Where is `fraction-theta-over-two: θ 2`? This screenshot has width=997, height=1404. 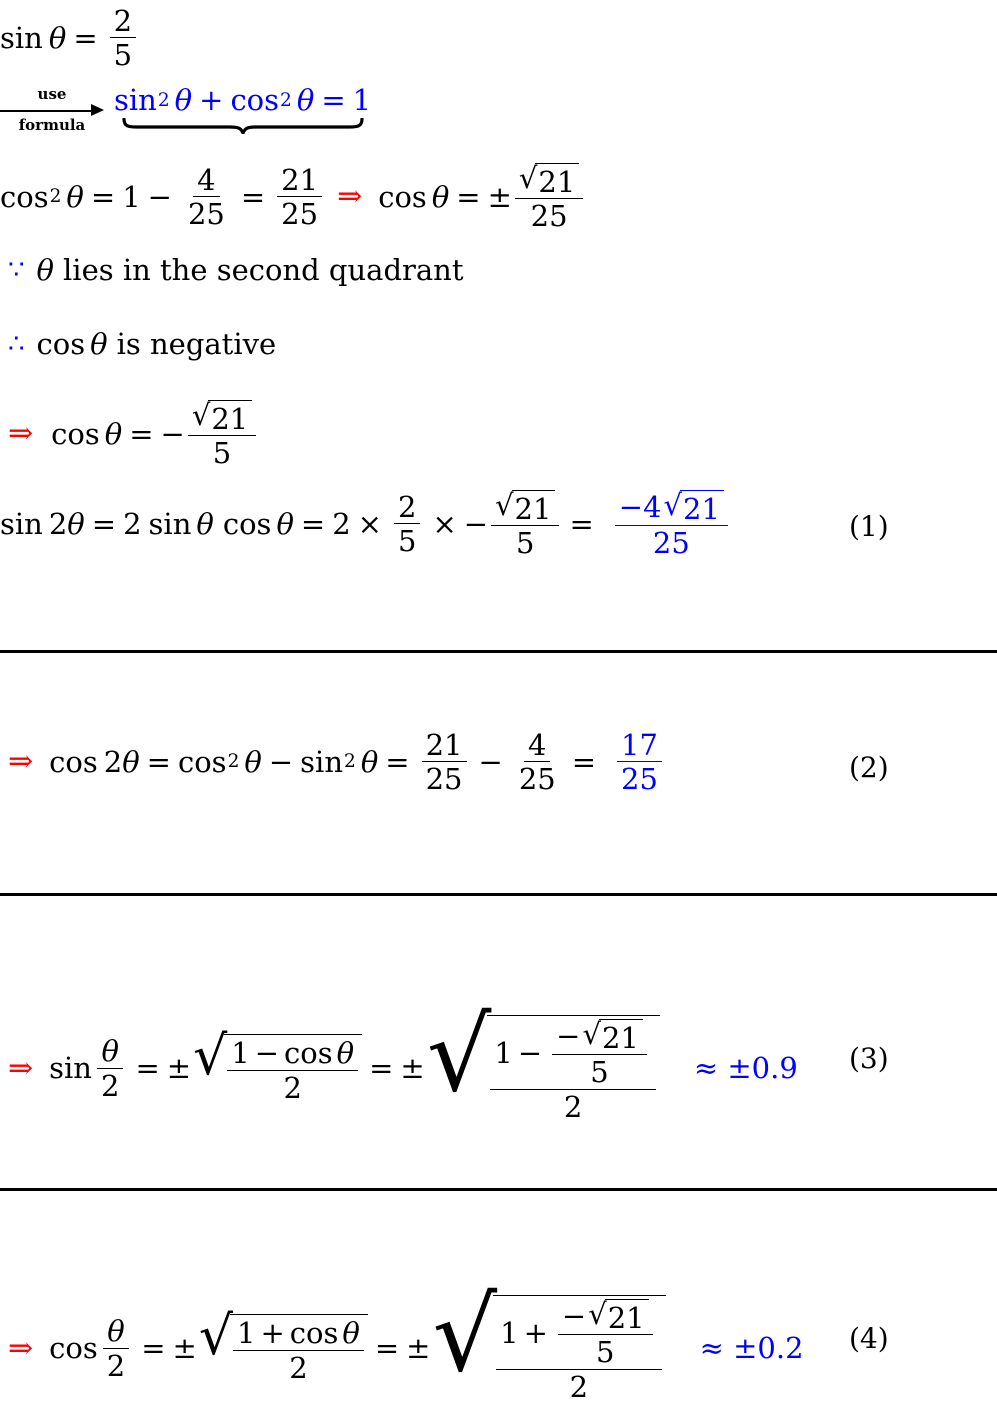
fraction-theta-over-two: θ 2 is located at coordinates (116, 1348).